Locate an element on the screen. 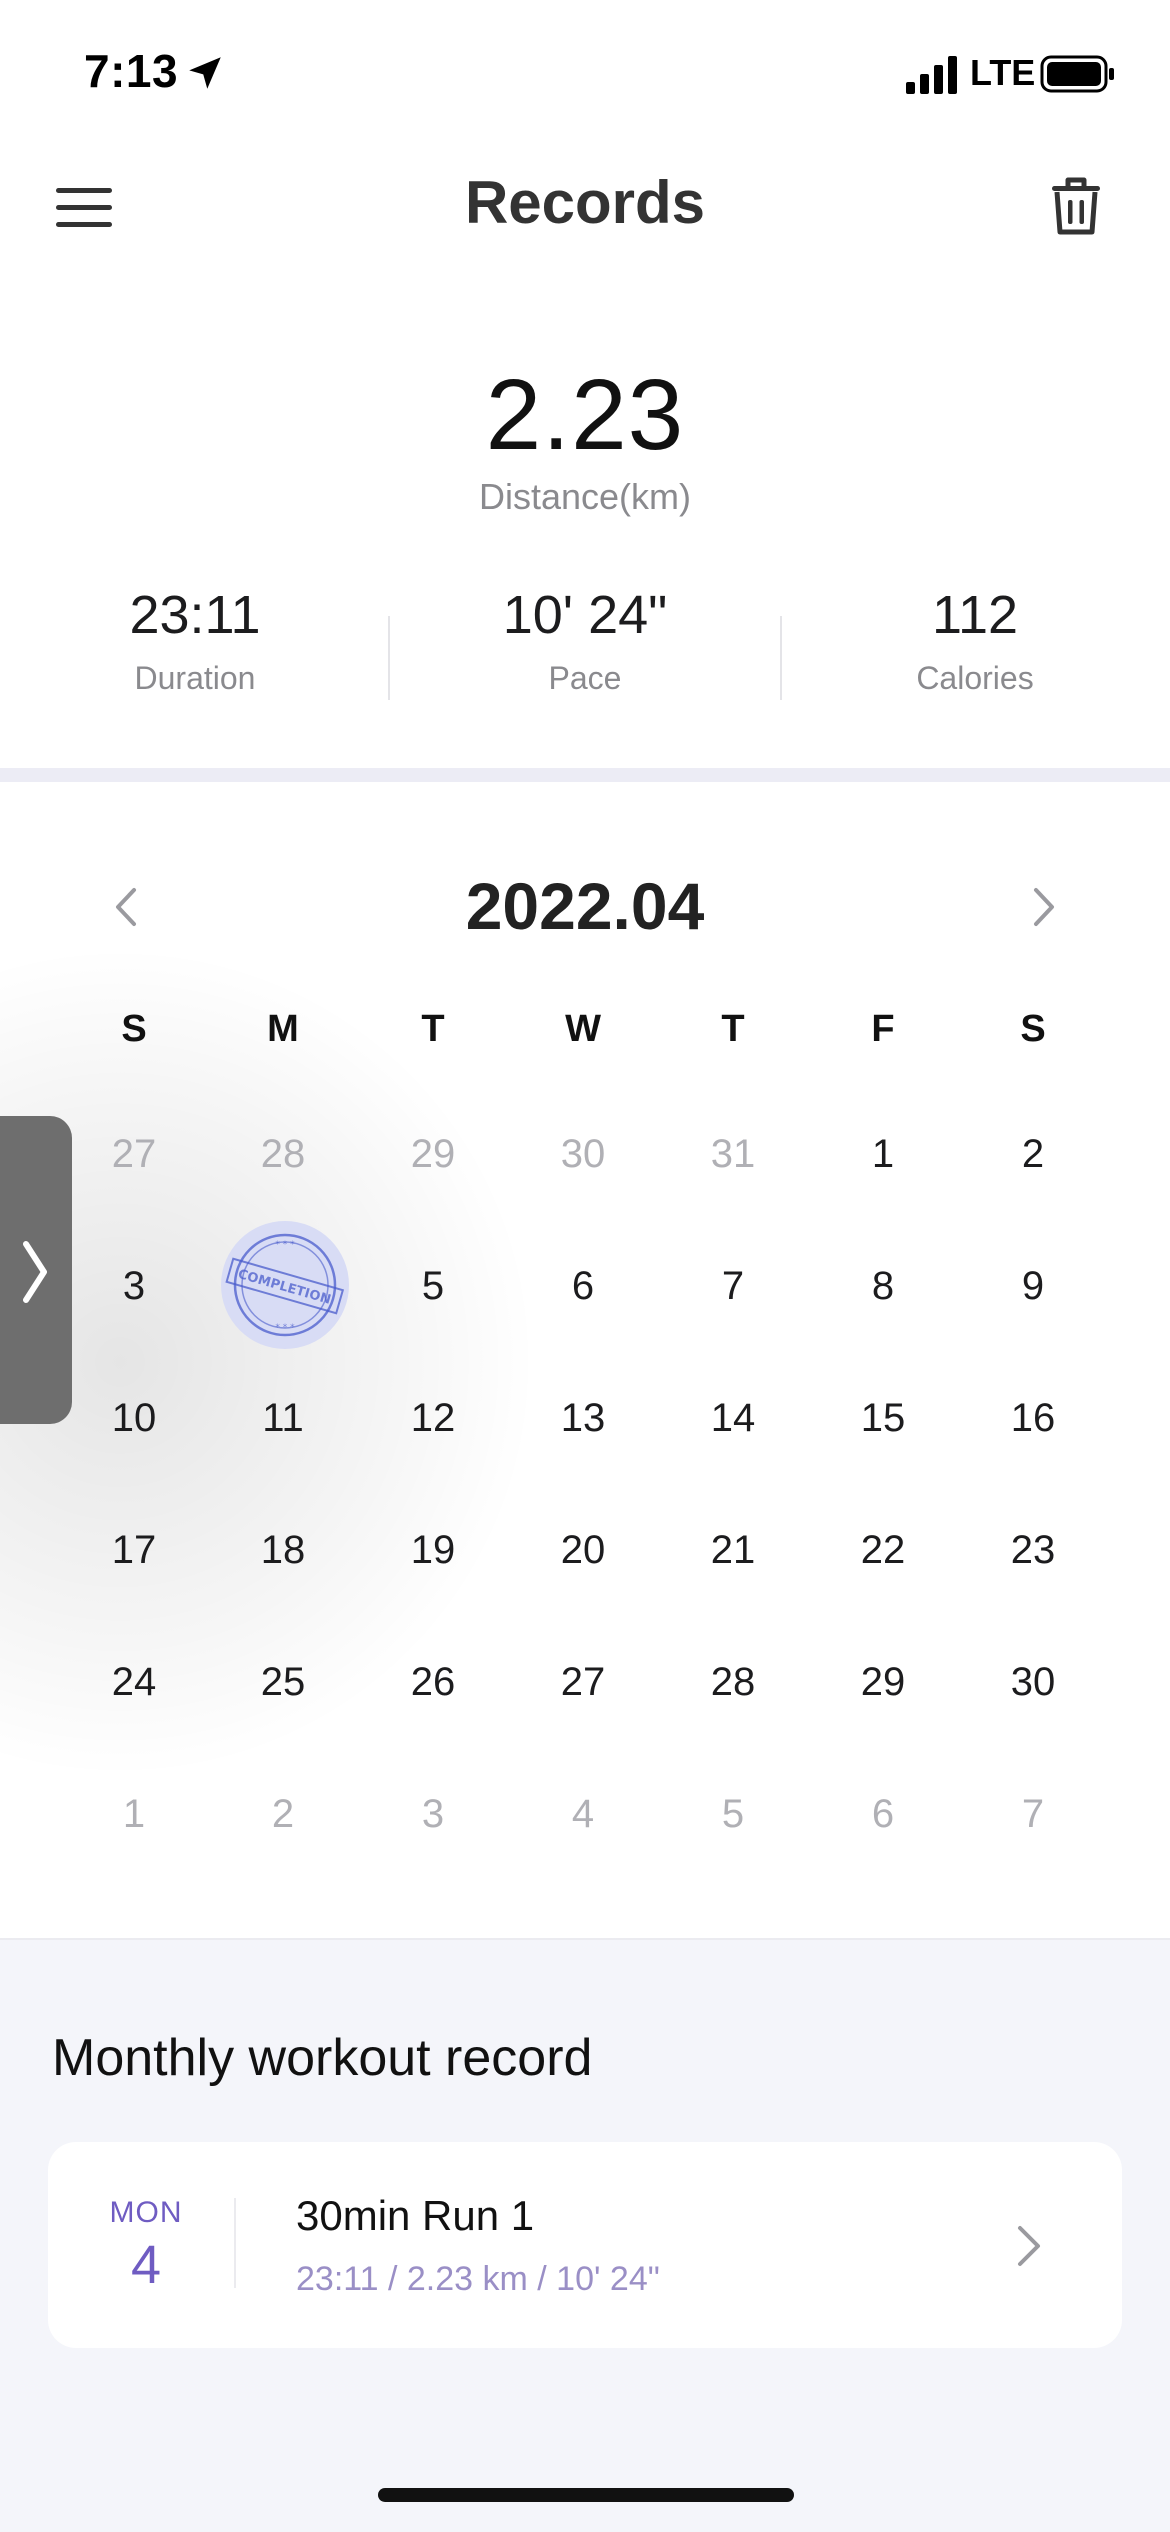  page-title: Records is located at coordinates (585, 202).